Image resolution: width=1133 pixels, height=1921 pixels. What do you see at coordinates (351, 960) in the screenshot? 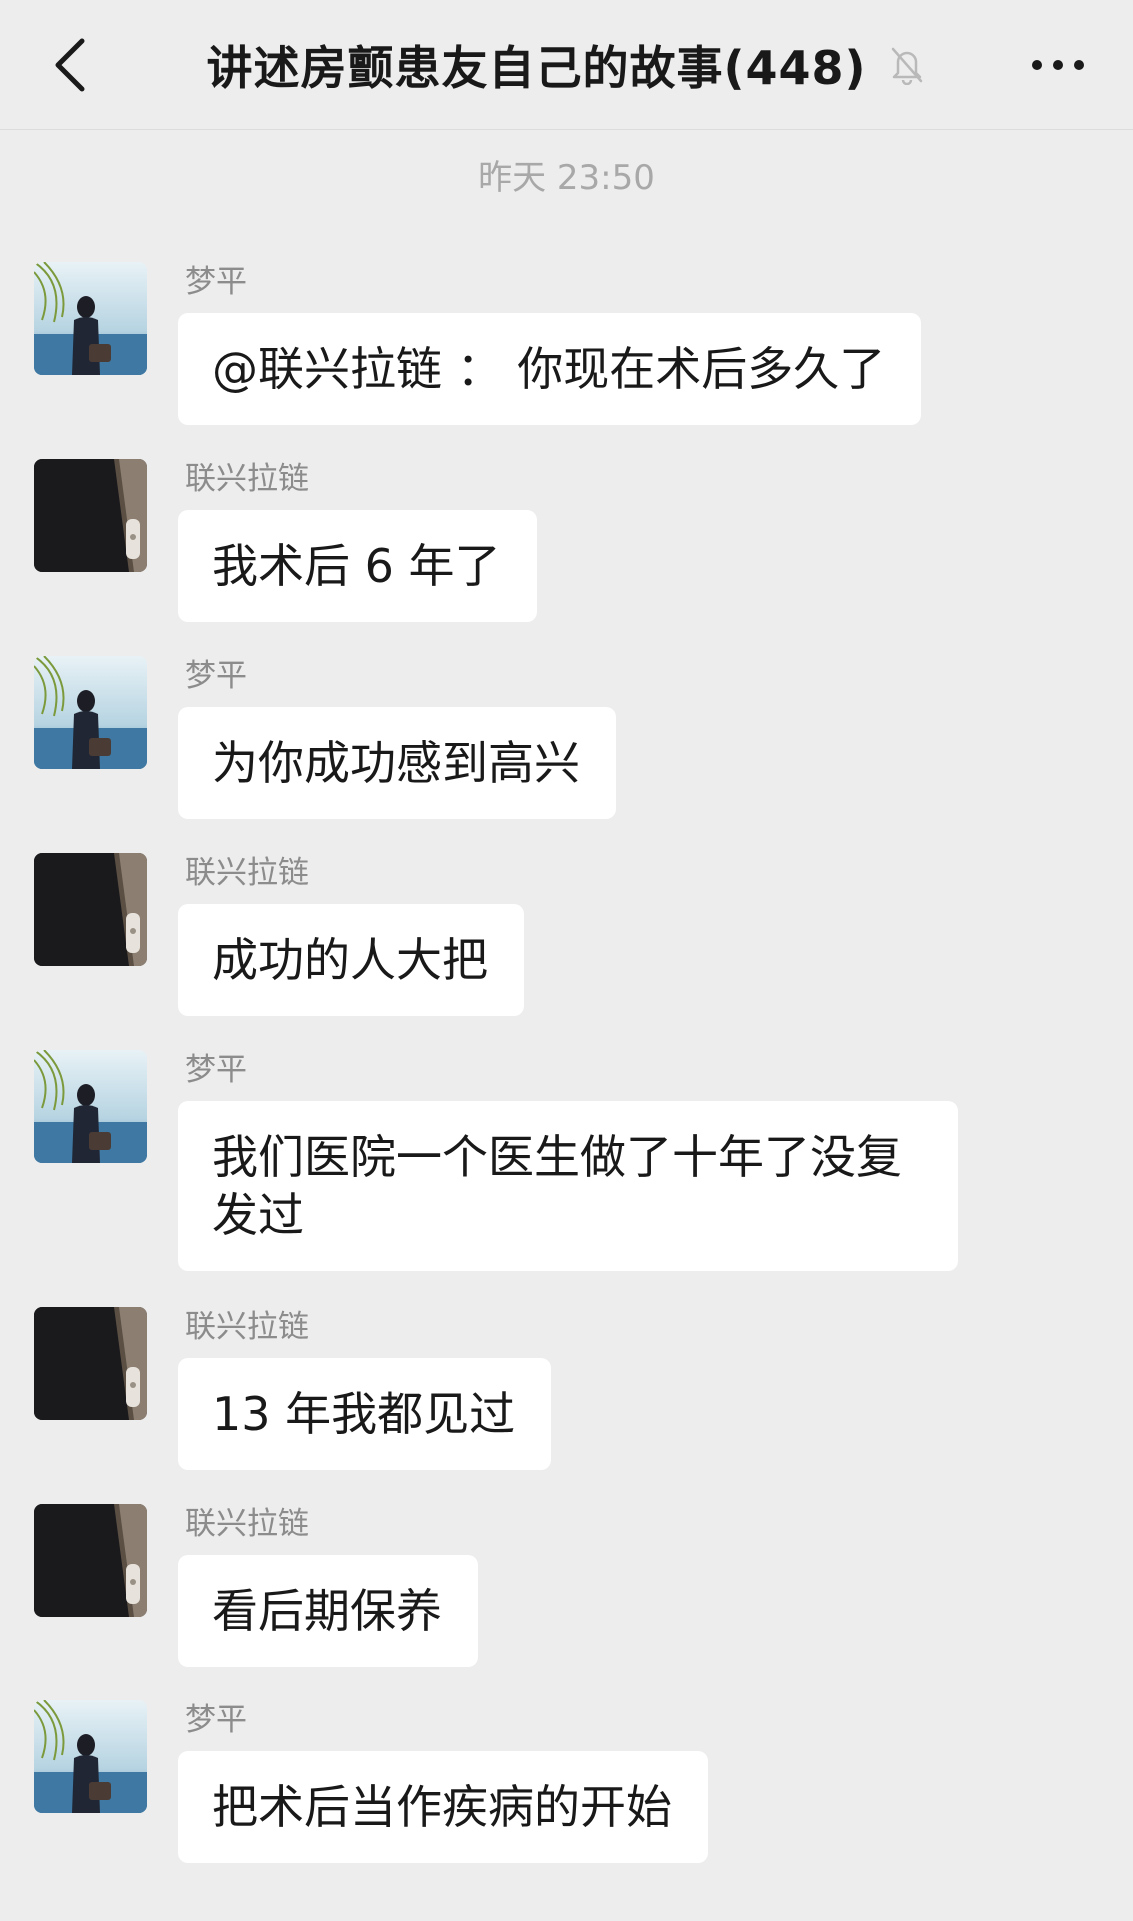
I see `message-bubble: 成功的人大把` at bounding box center [351, 960].